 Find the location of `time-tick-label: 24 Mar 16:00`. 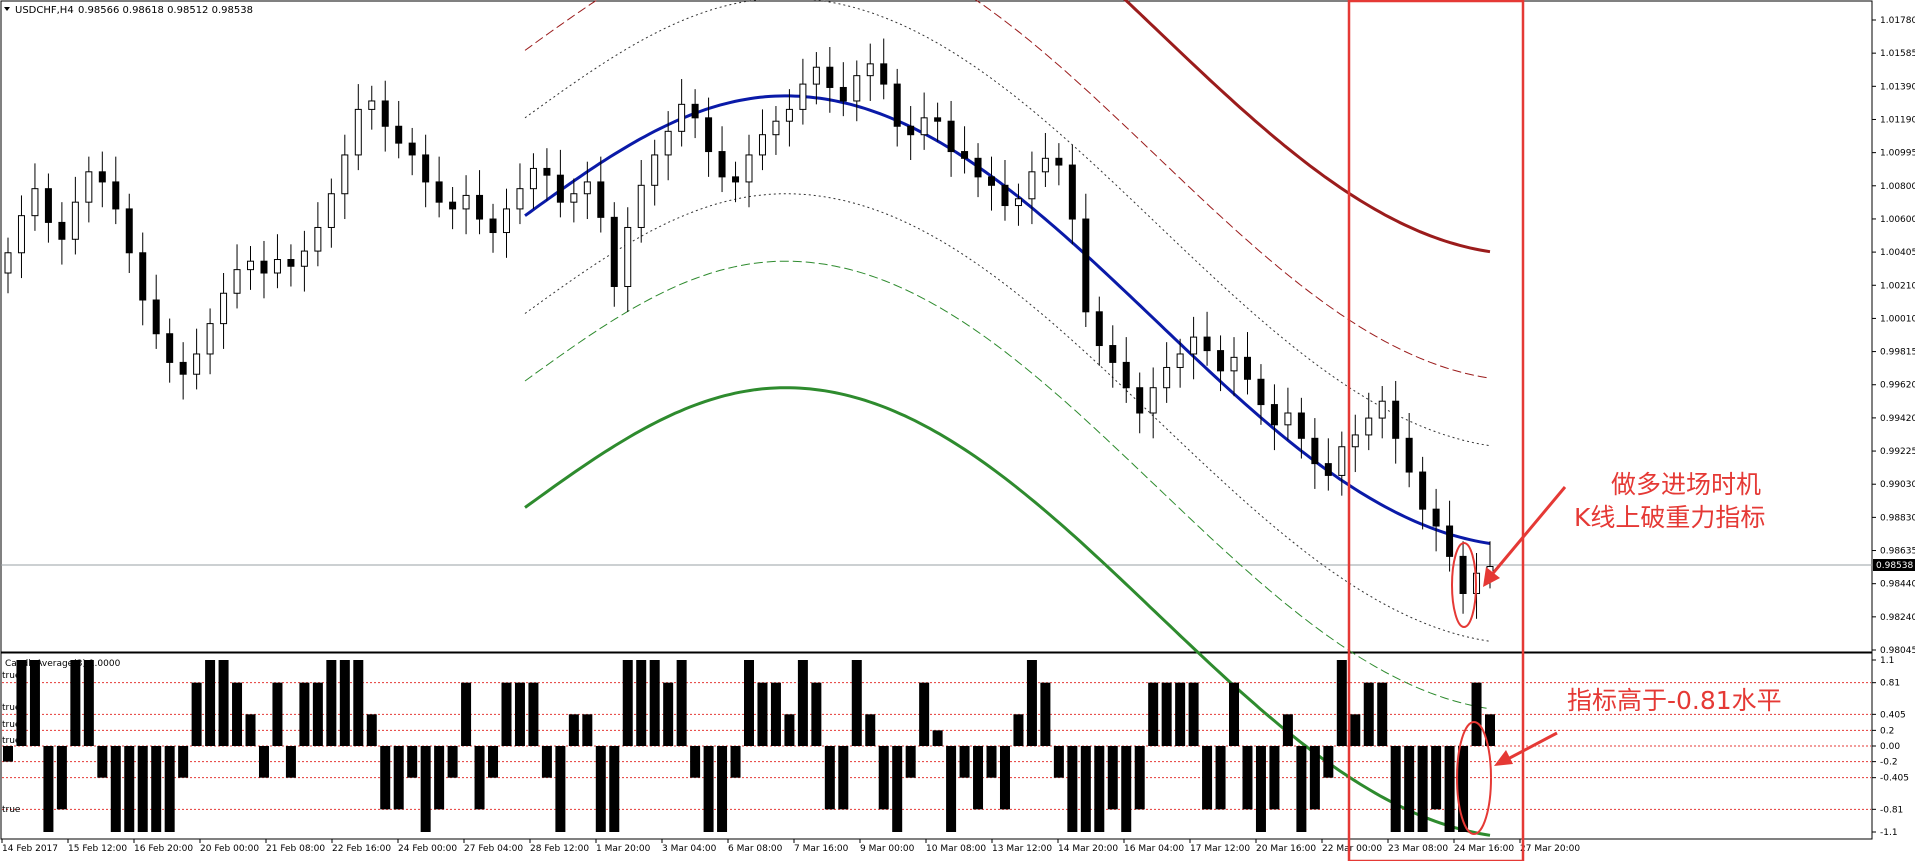

time-tick-label: 24 Mar 16:00 is located at coordinates (1484, 849).